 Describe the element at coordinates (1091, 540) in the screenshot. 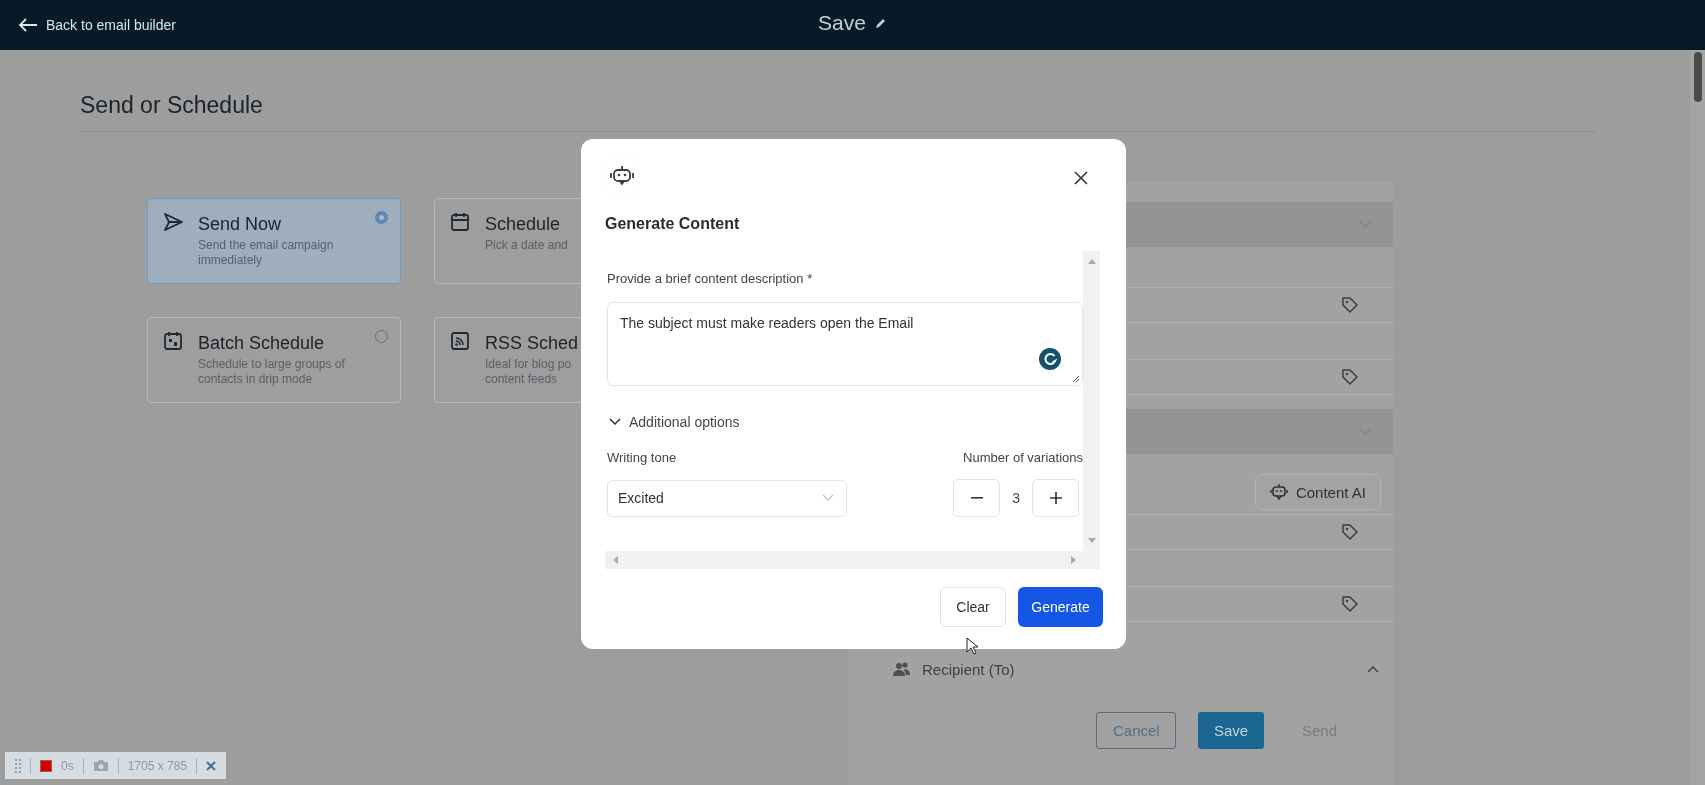

I see `scroll-down-icon` at that location.